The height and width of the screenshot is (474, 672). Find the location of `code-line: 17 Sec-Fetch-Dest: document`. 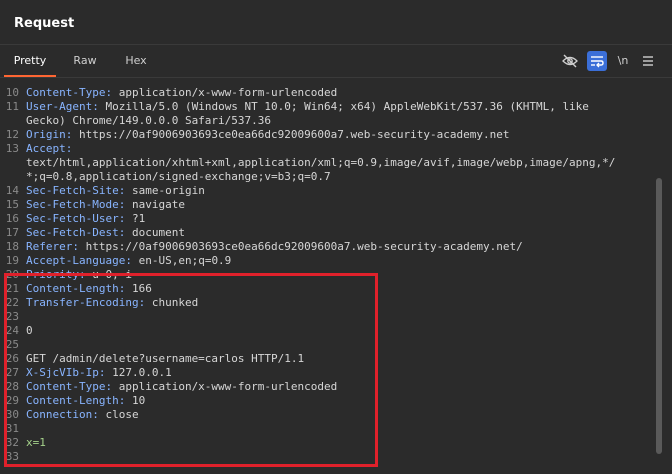

code-line: 17 Sec-Fetch-Dest: document is located at coordinates (325, 233).